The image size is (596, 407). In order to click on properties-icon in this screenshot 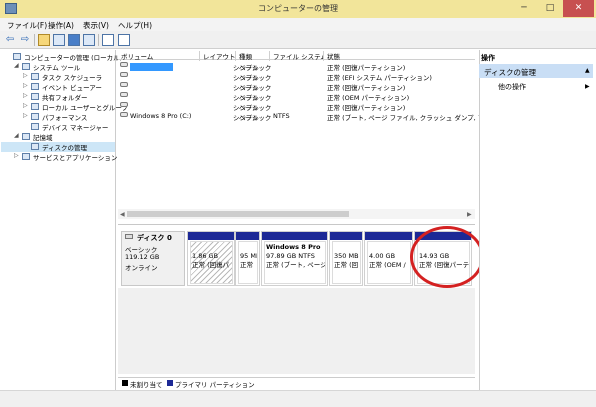, I will do `click(108, 40)`.